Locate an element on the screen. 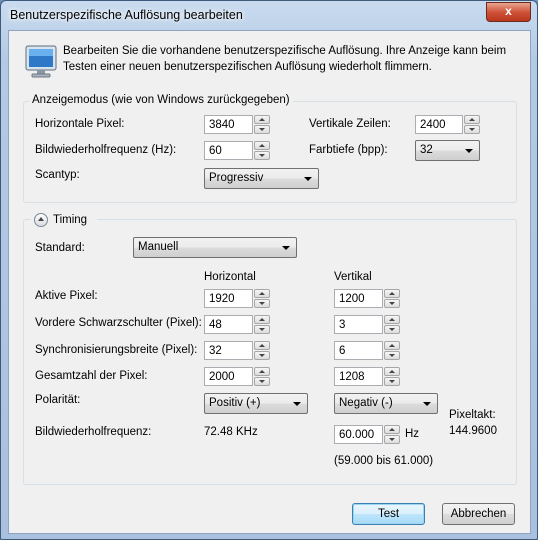 The image size is (538, 540). vertical-lines-label: Vertikale Zeilen: is located at coordinates (350, 124).